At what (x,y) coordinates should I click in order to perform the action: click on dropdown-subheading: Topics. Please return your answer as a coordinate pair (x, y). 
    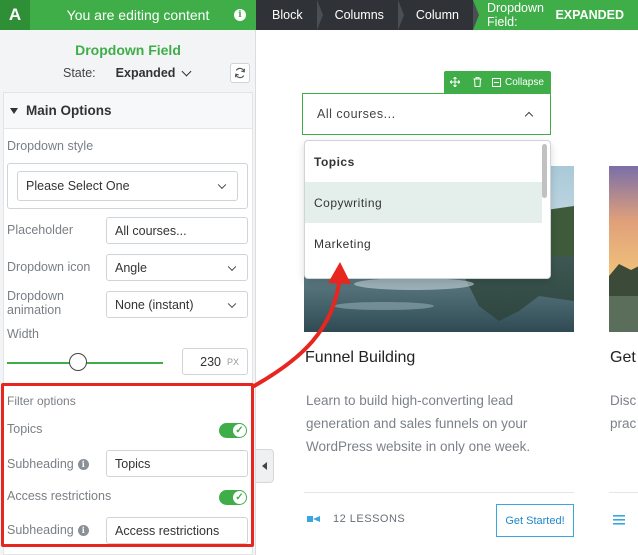
    Looking at the image, I should click on (334, 161).